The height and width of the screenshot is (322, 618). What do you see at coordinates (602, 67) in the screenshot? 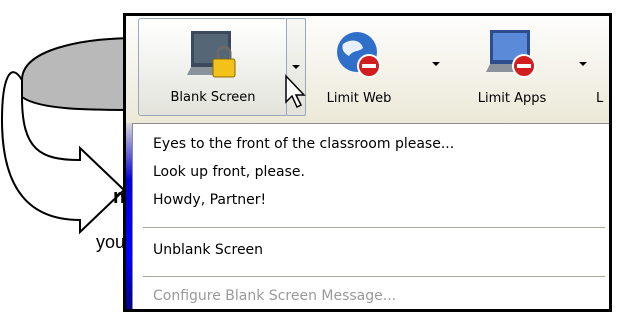
I see `next-toolbar-button: L` at bounding box center [602, 67].